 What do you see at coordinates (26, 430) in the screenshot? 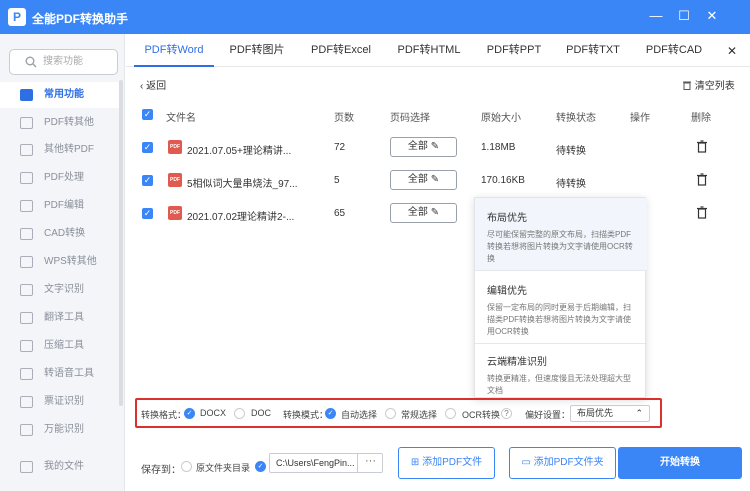
I see `scan-icon` at bounding box center [26, 430].